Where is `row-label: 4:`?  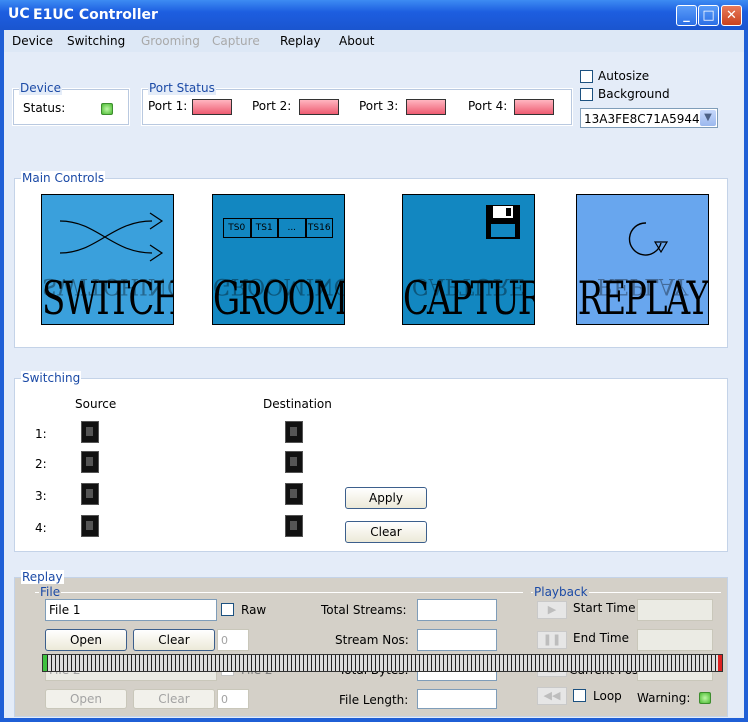 row-label: 4: is located at coordinates (41, 528).